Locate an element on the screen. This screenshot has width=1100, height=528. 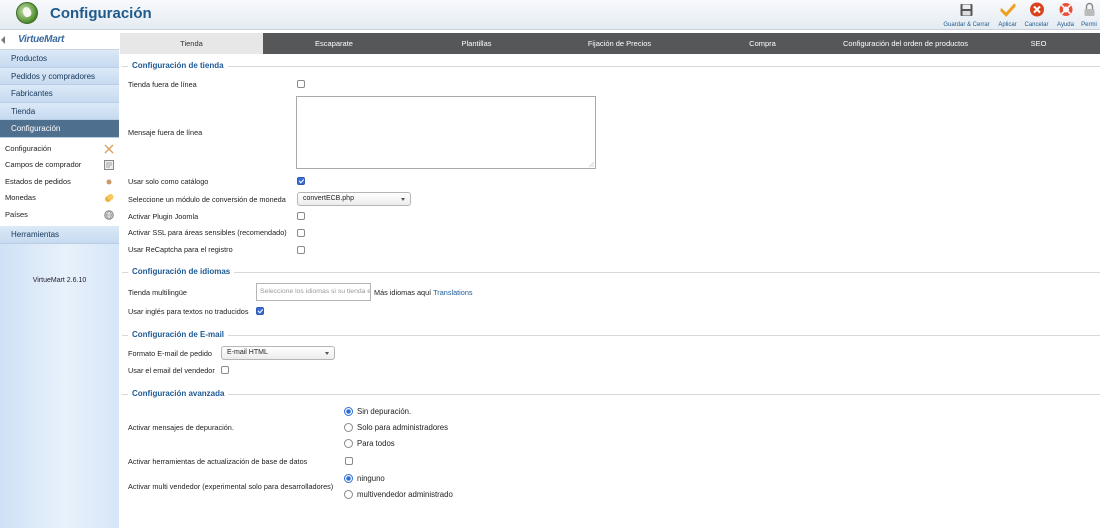
status-icon is located at coordinates (109, 182).